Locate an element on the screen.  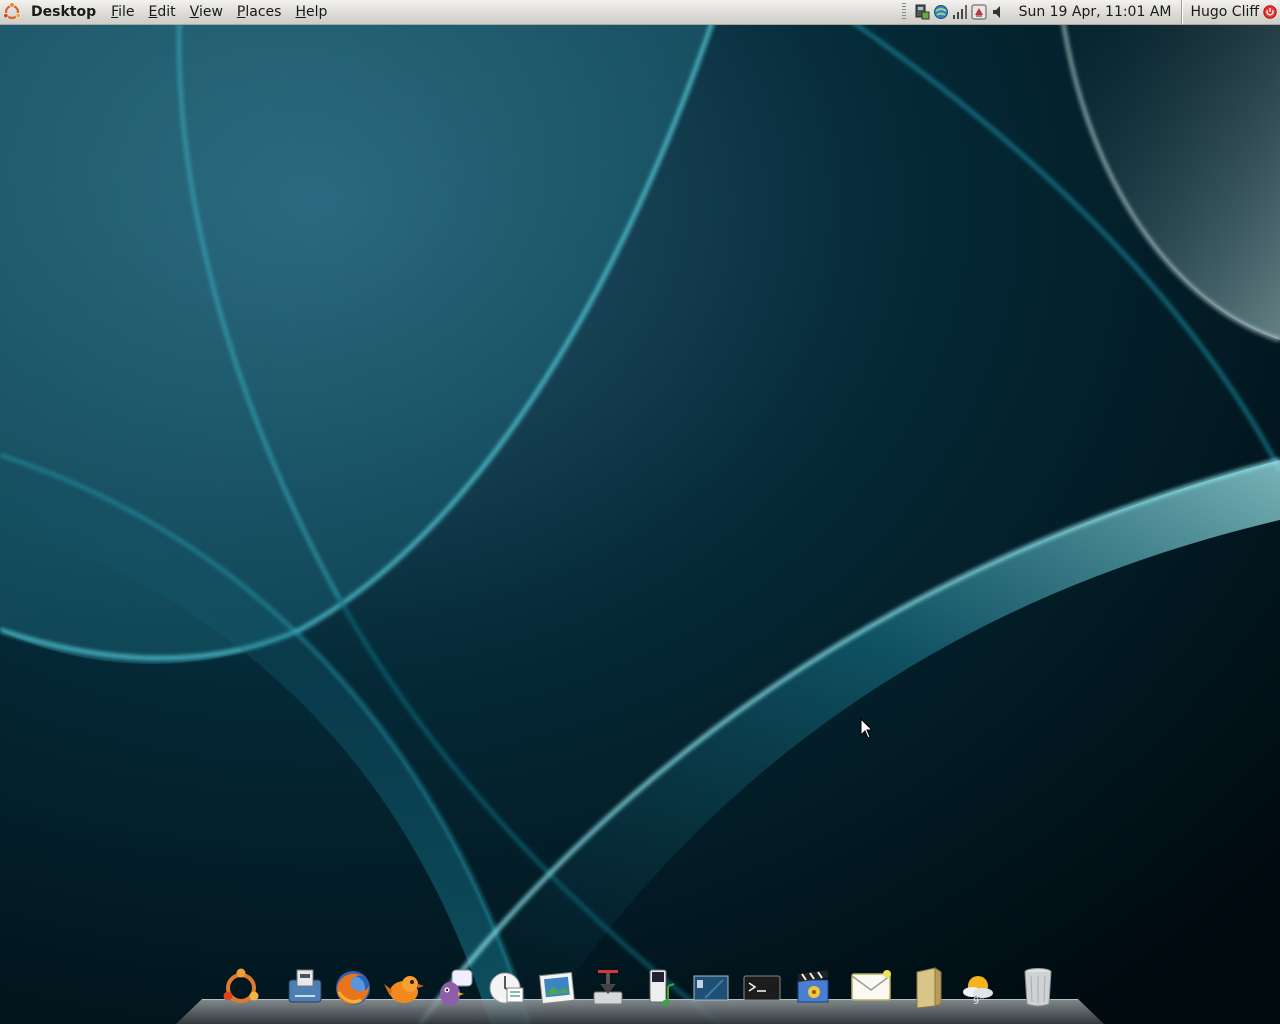
active-app-name: Desktop is located at coordinates (63, 12).